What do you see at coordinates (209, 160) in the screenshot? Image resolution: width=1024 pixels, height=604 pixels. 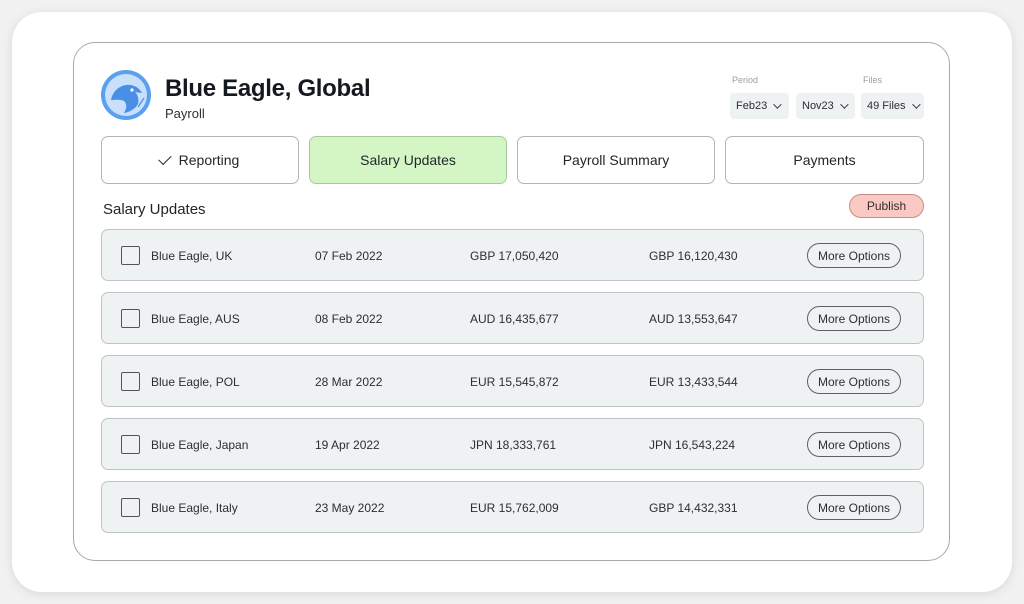 I see `tab-label: Reporting` at bounding box center [209, 160].